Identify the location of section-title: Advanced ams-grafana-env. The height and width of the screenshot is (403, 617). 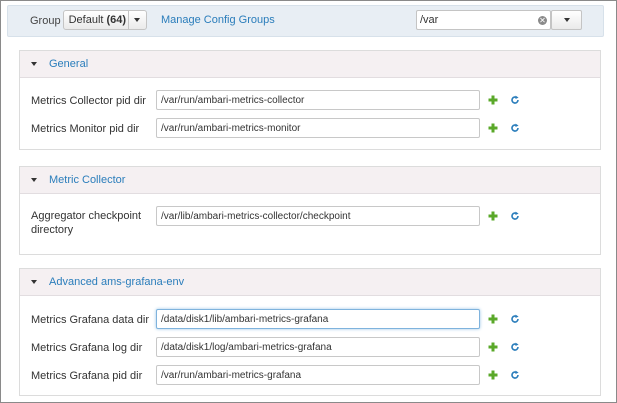
(117, 282).